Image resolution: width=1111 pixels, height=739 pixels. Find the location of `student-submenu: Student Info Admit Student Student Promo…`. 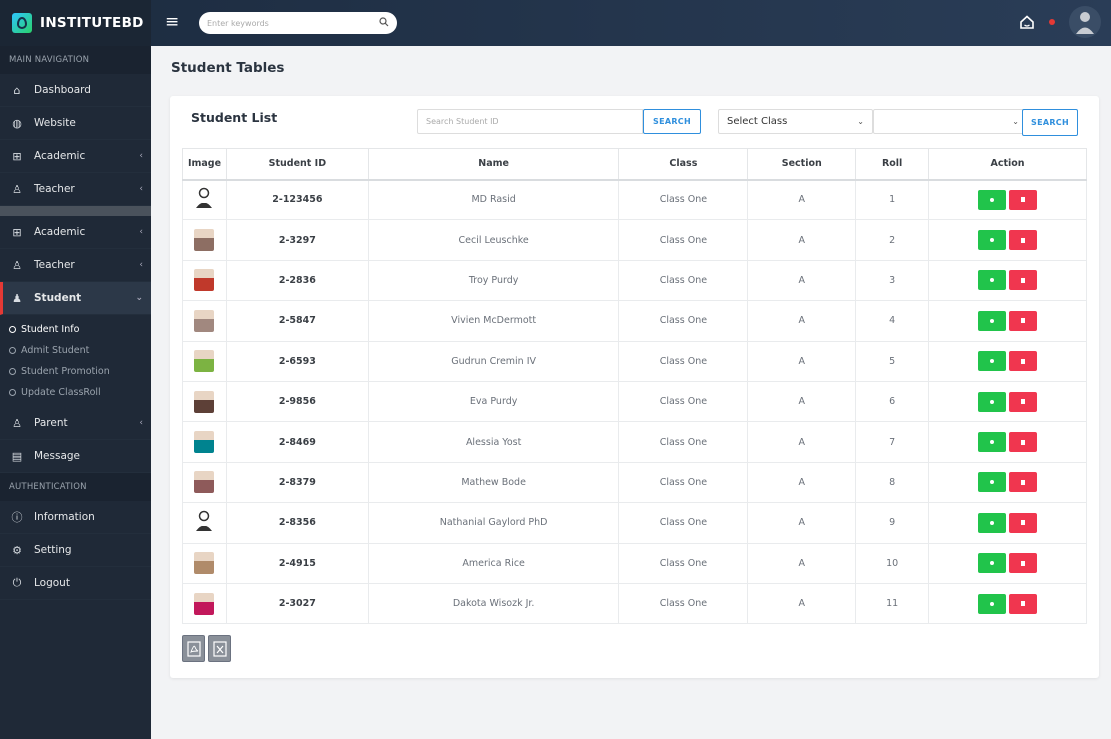

student-submenu: Student Info Admit Student Student Promo… is located at coordinates (75, 361).